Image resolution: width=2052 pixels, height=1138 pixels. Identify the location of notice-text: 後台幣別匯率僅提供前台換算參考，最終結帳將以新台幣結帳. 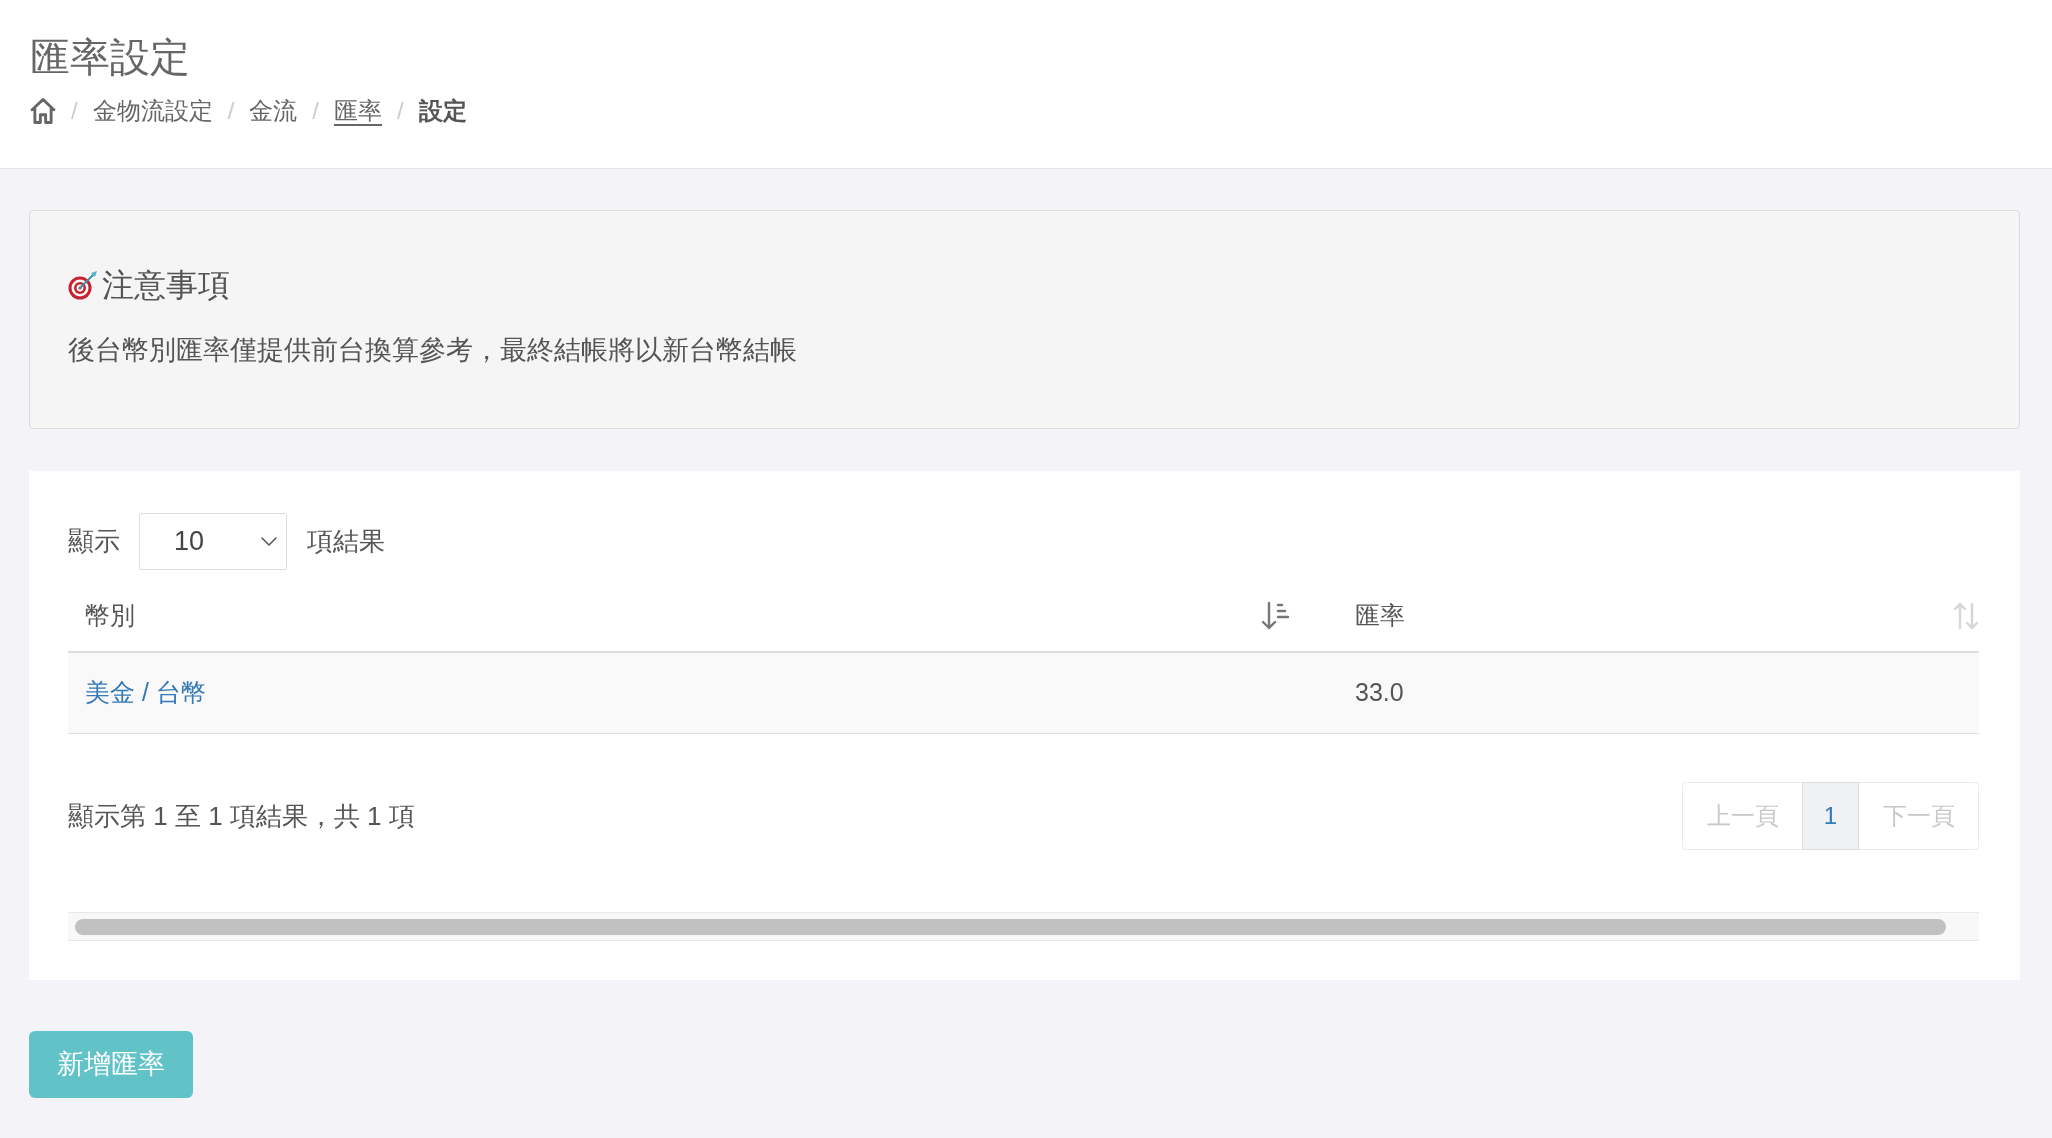
(432, 350).